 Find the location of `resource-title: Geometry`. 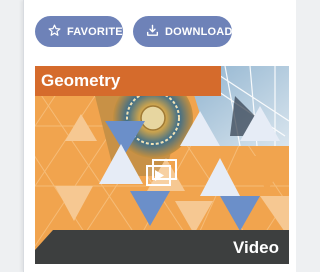

resource-title: Geometry is located at coordinates (128, 81).